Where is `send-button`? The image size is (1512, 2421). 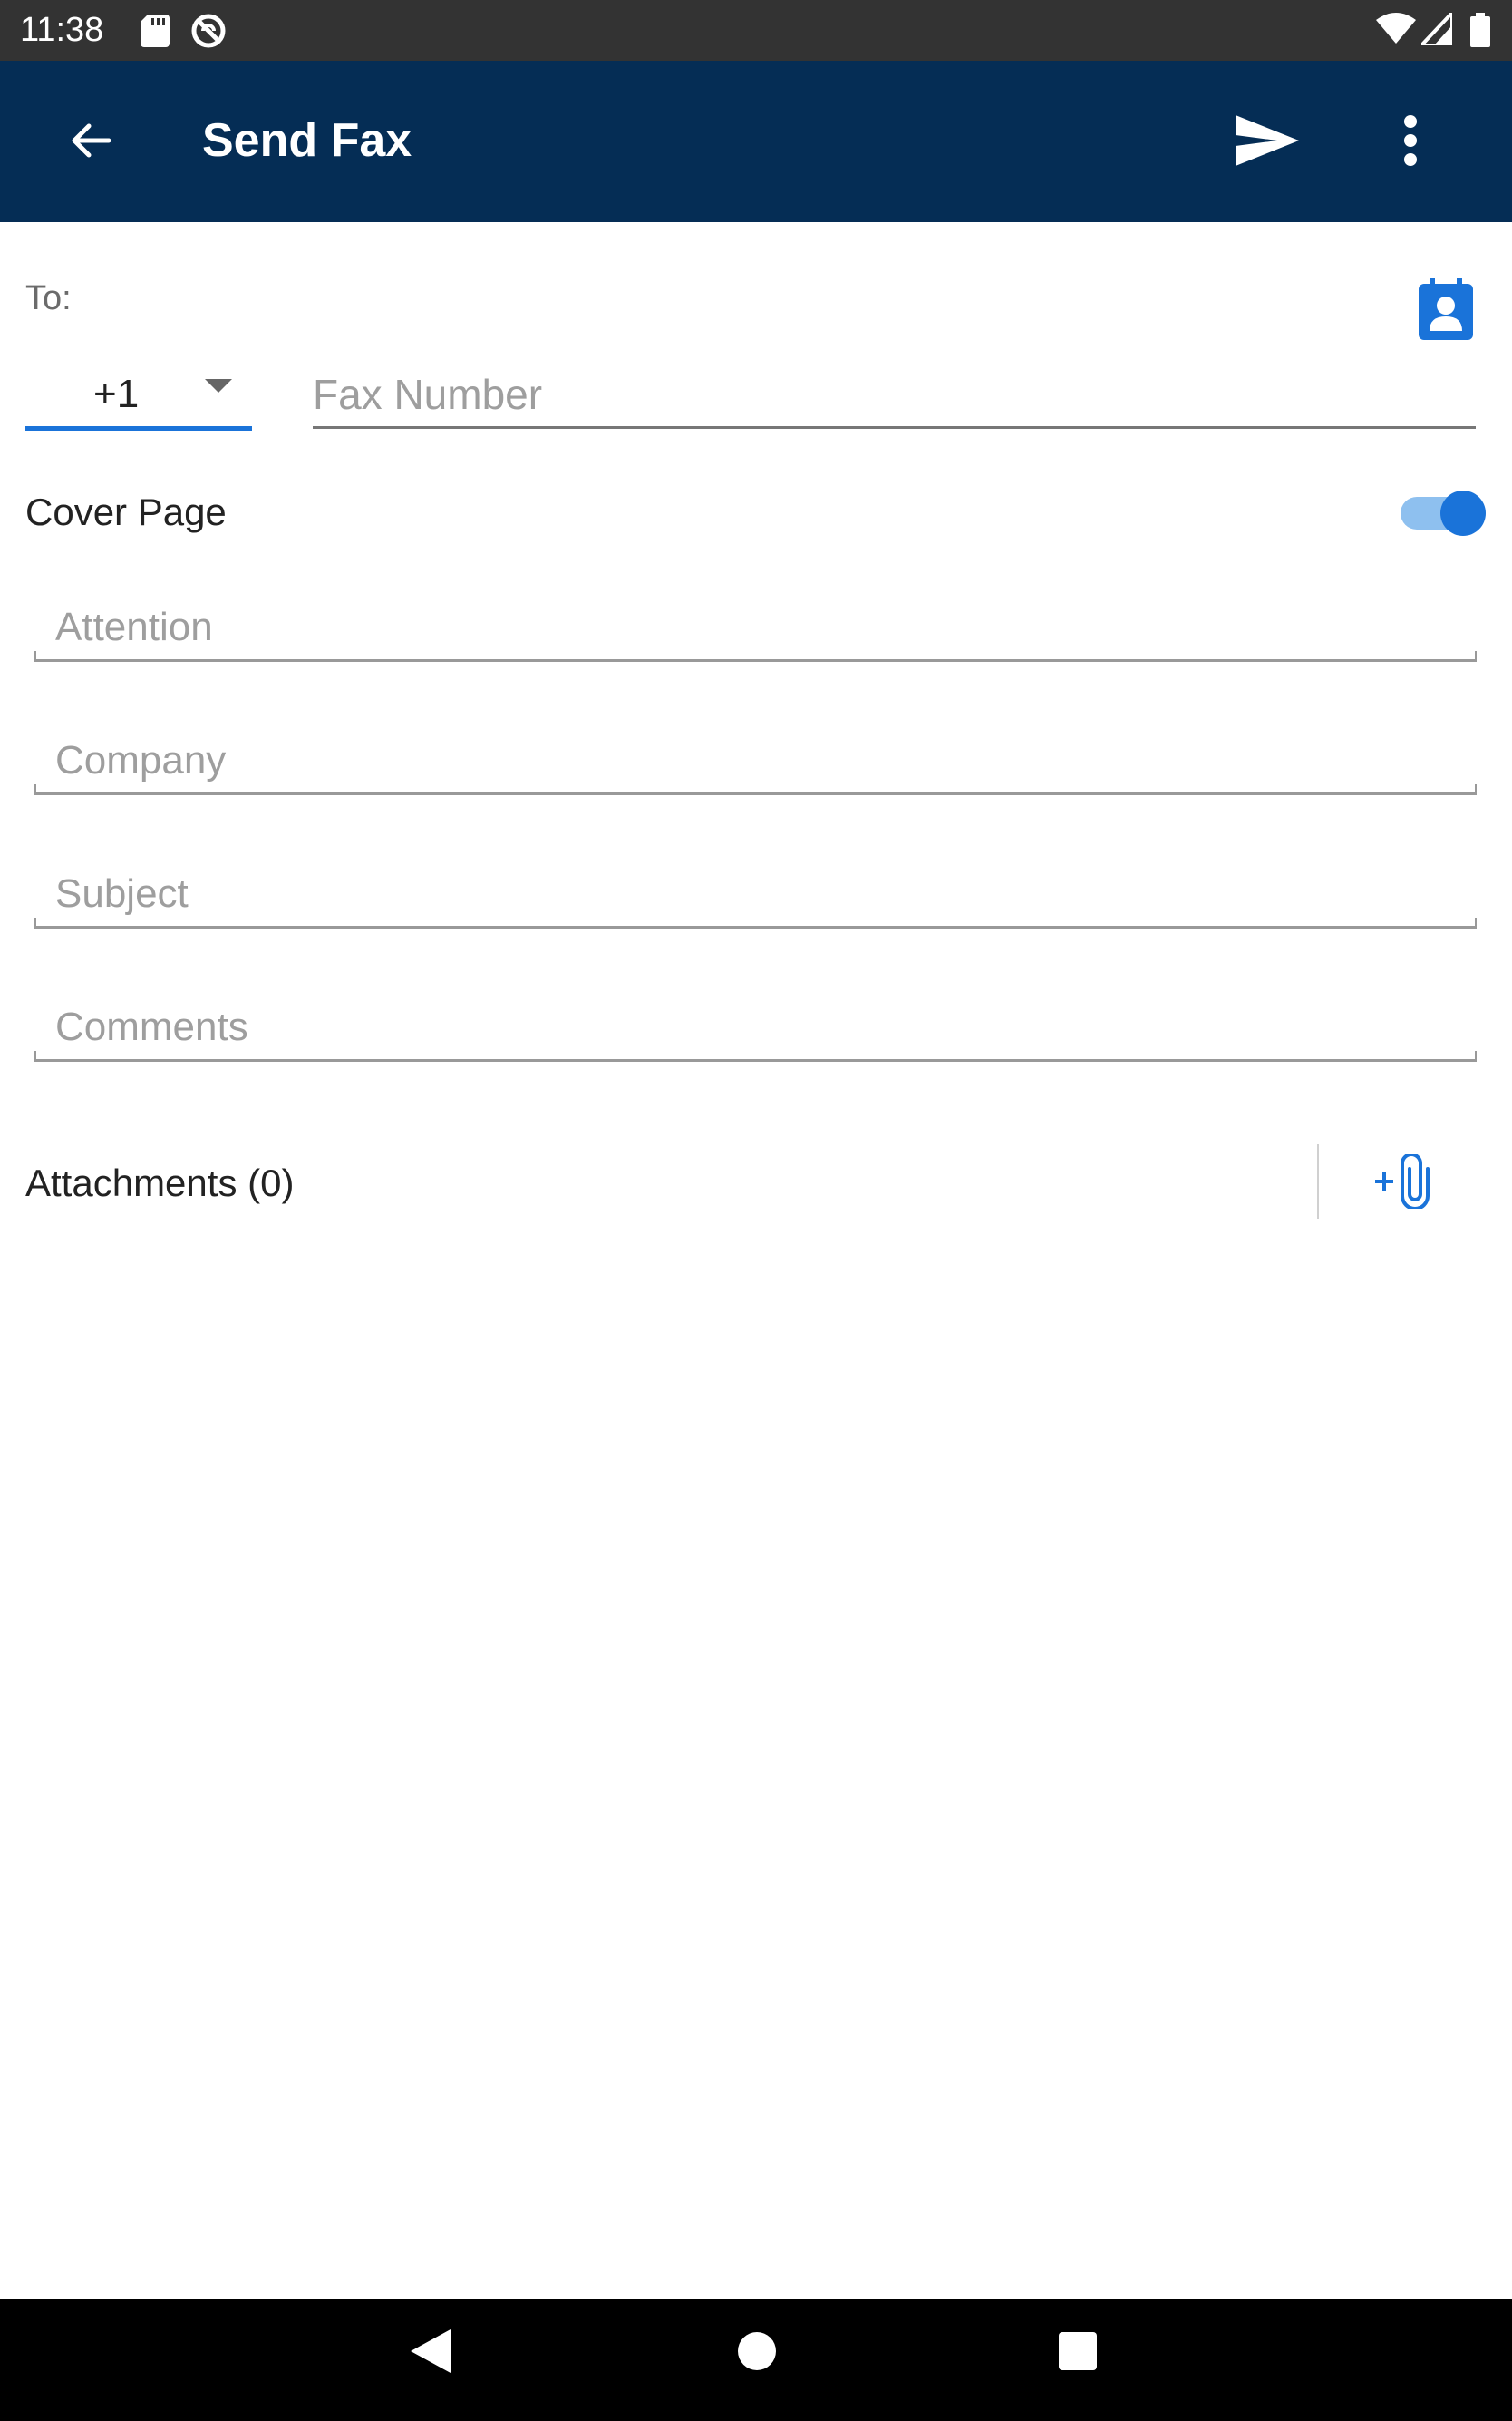 send-button is located at coordinates (1268, 143).